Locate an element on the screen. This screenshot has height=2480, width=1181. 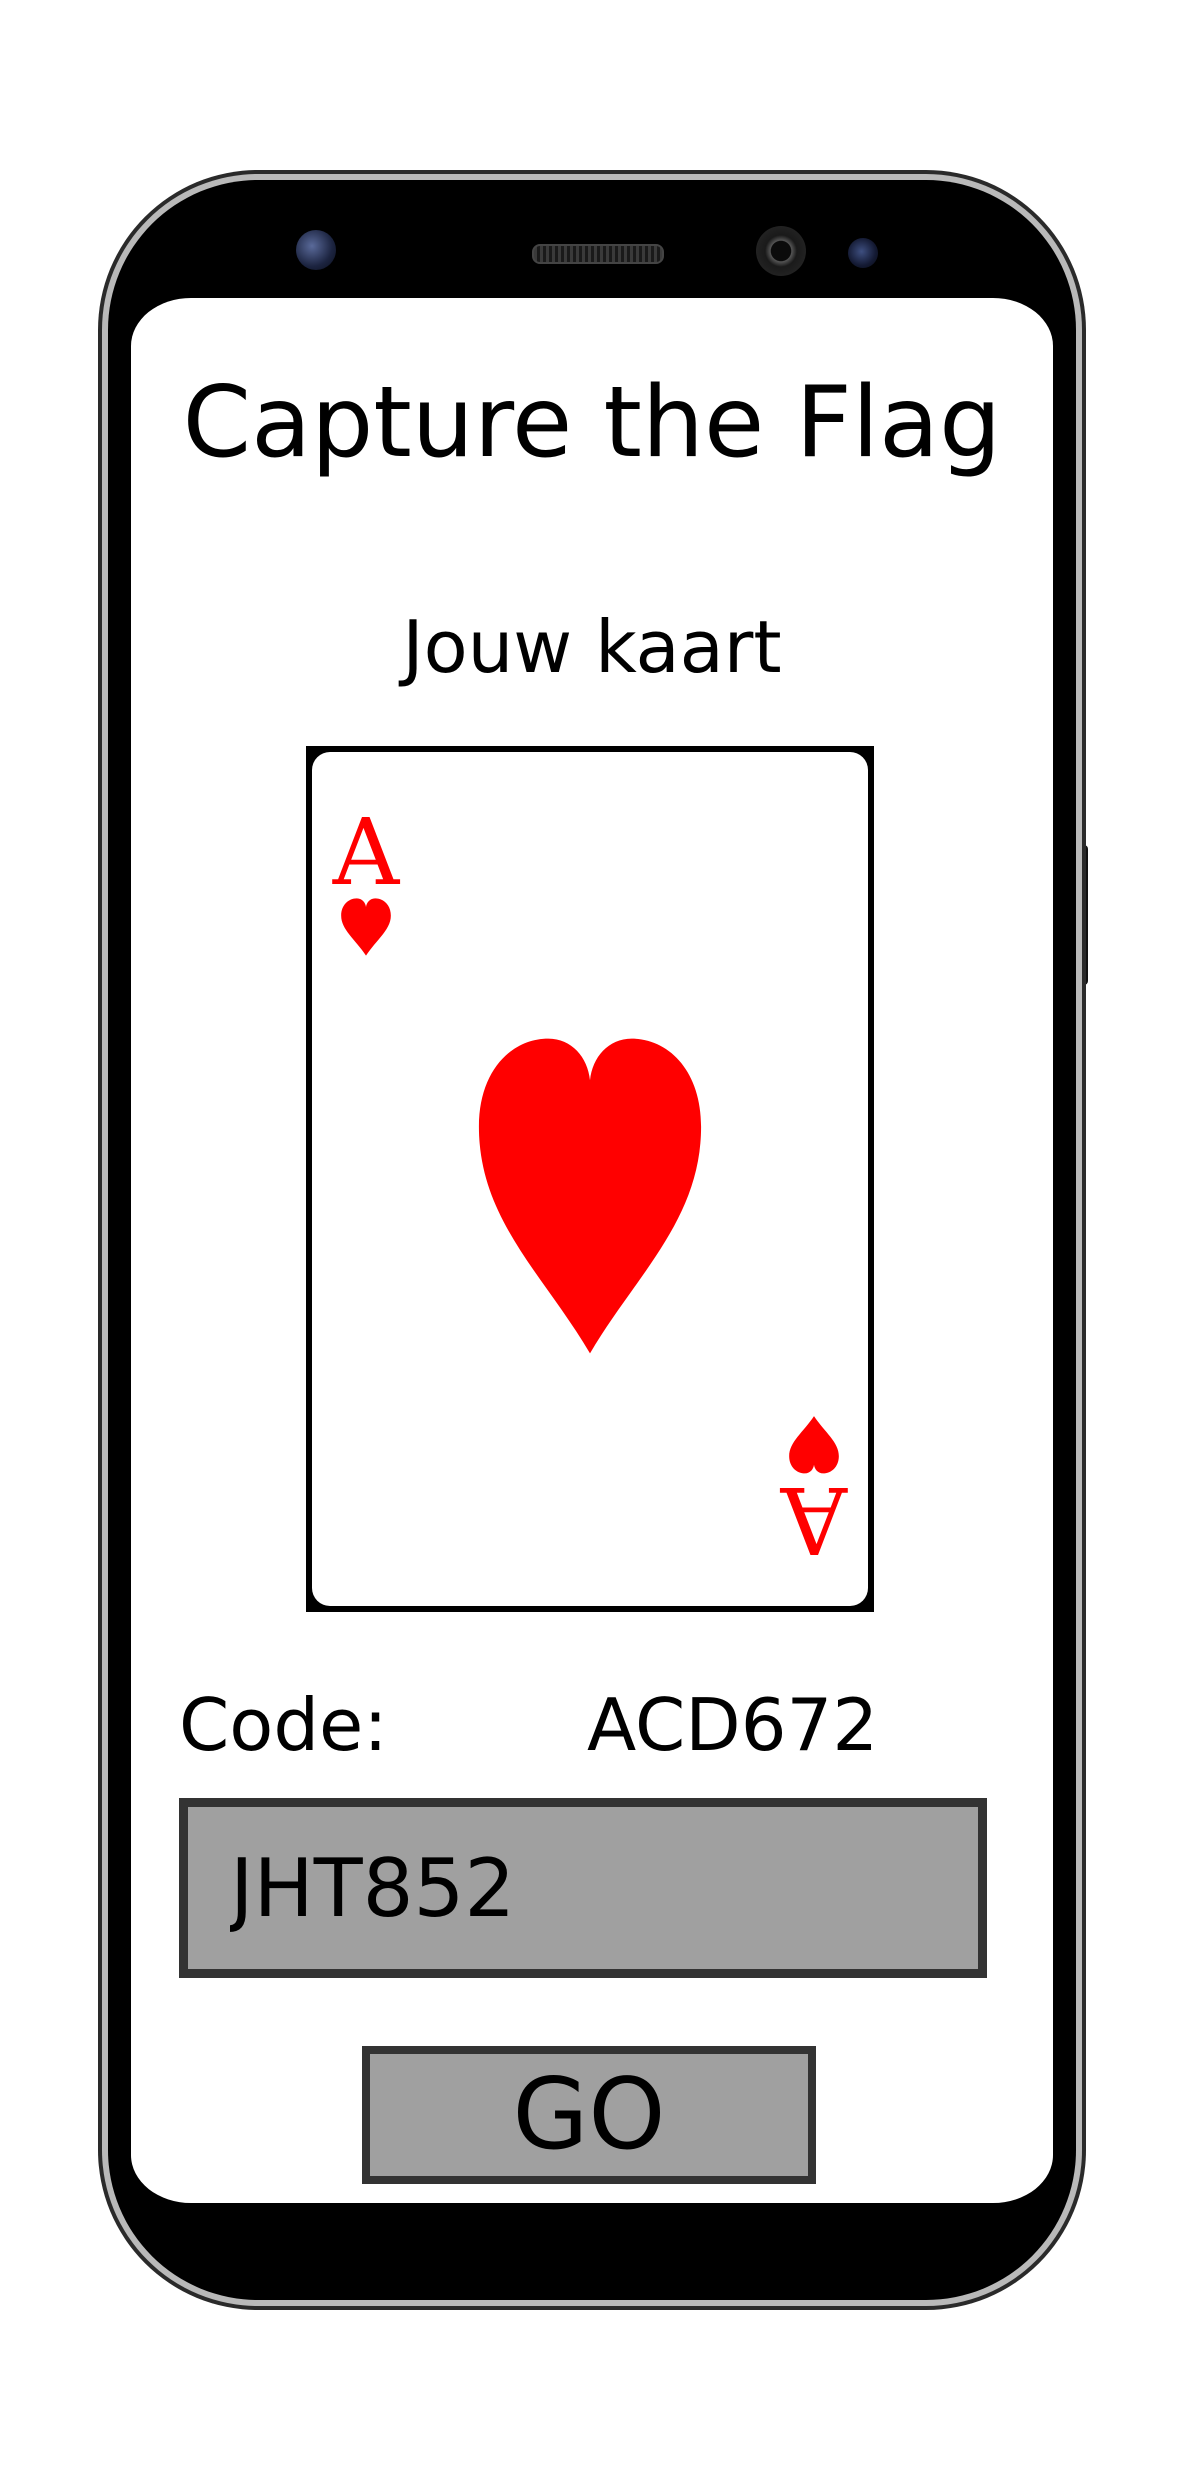
earpiece-speaker-icon is located at coordinates (598, 254).